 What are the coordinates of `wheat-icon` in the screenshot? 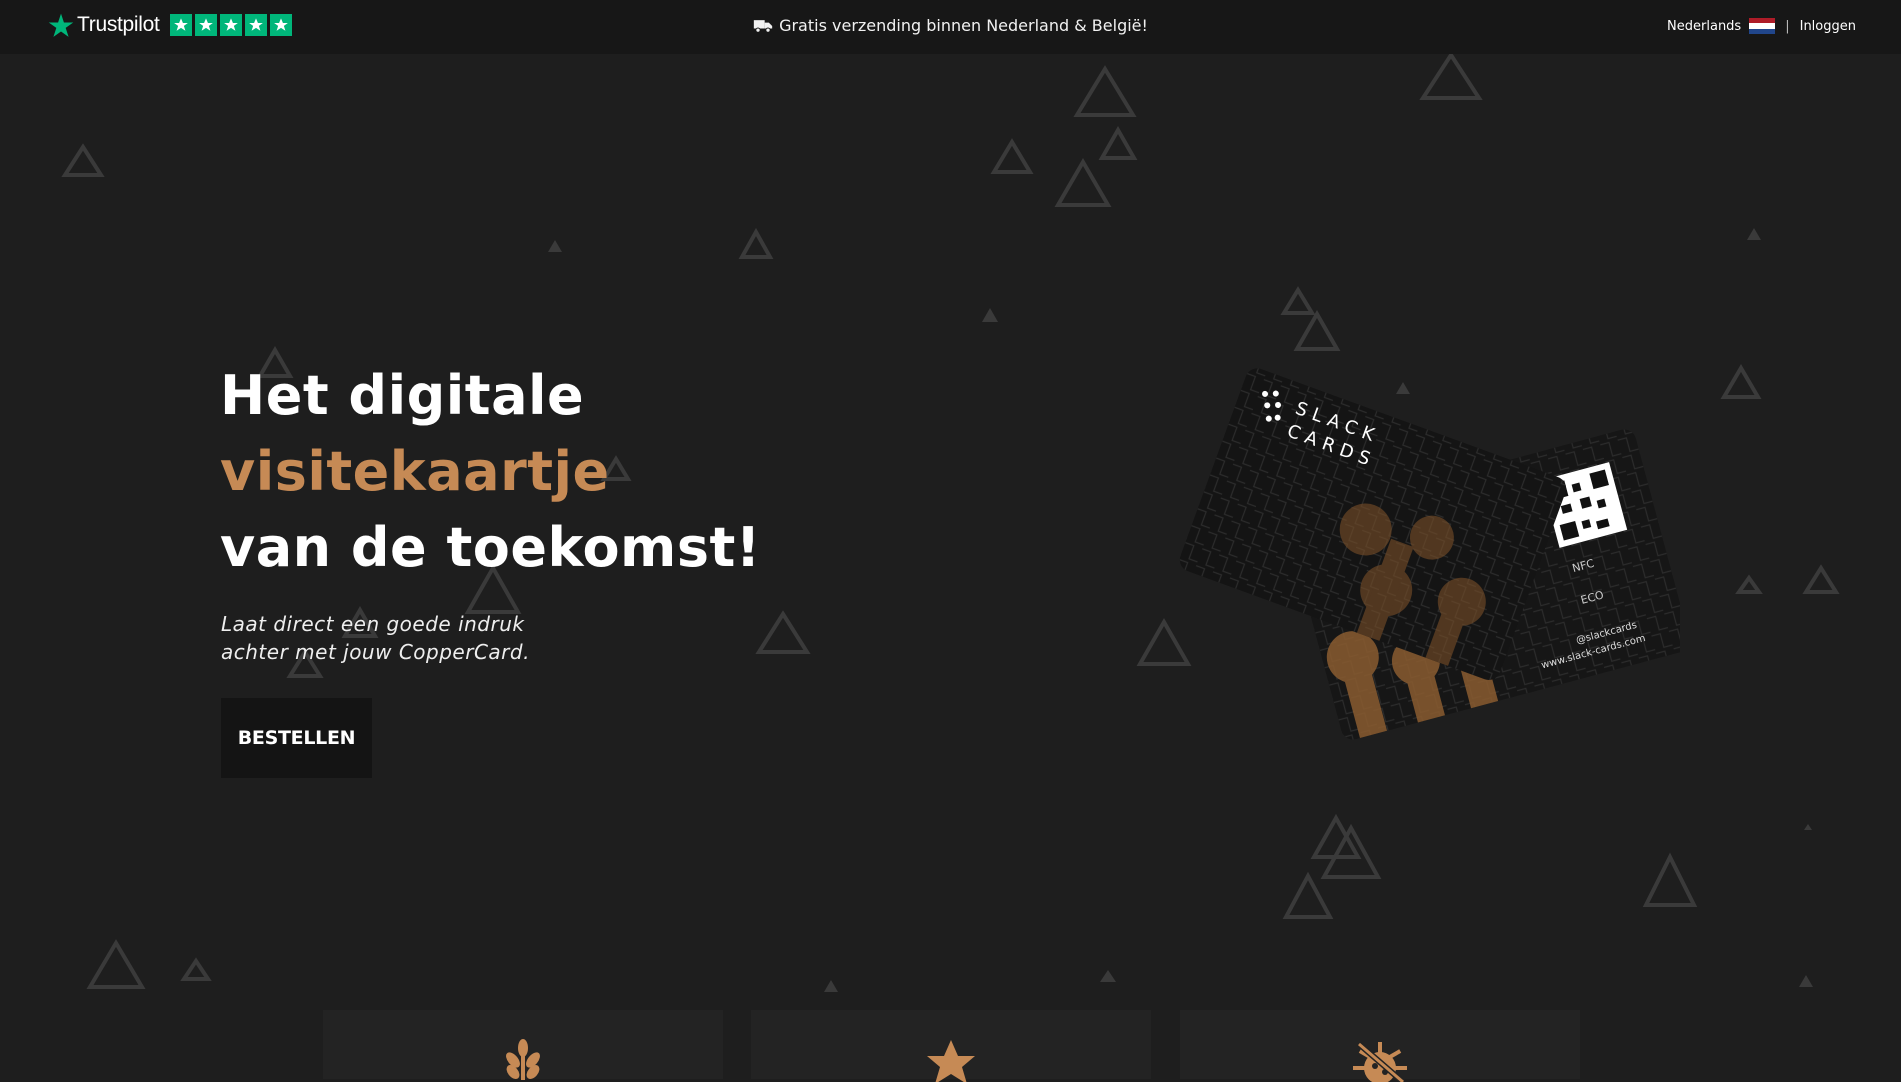 It's located at (523, 1059).